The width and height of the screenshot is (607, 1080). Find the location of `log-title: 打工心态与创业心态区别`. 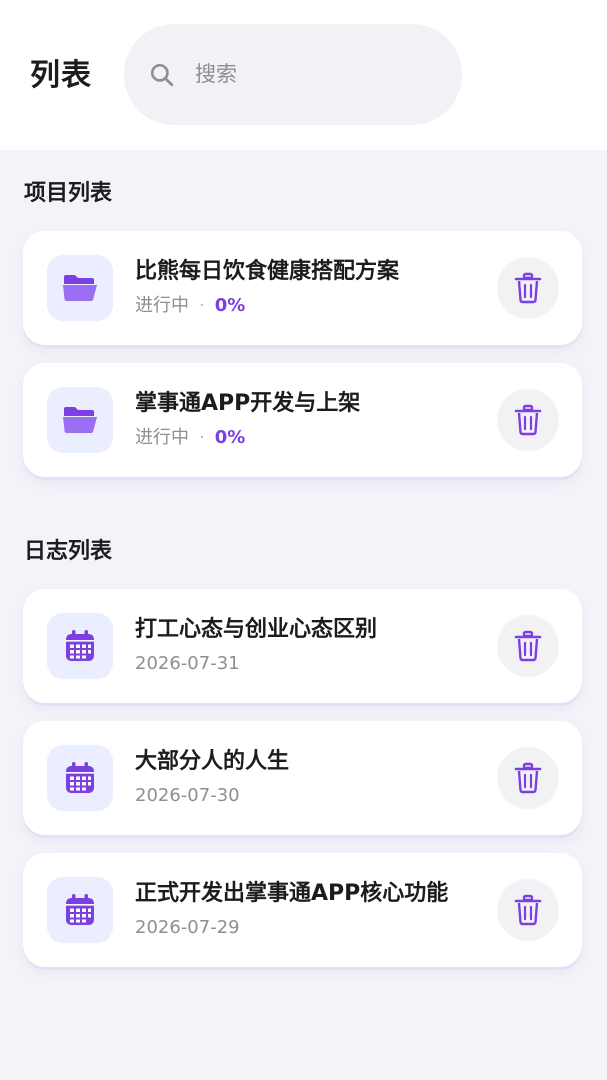

log-title: 打工心态与创业心态区别 is located at coordinates (256, 629).